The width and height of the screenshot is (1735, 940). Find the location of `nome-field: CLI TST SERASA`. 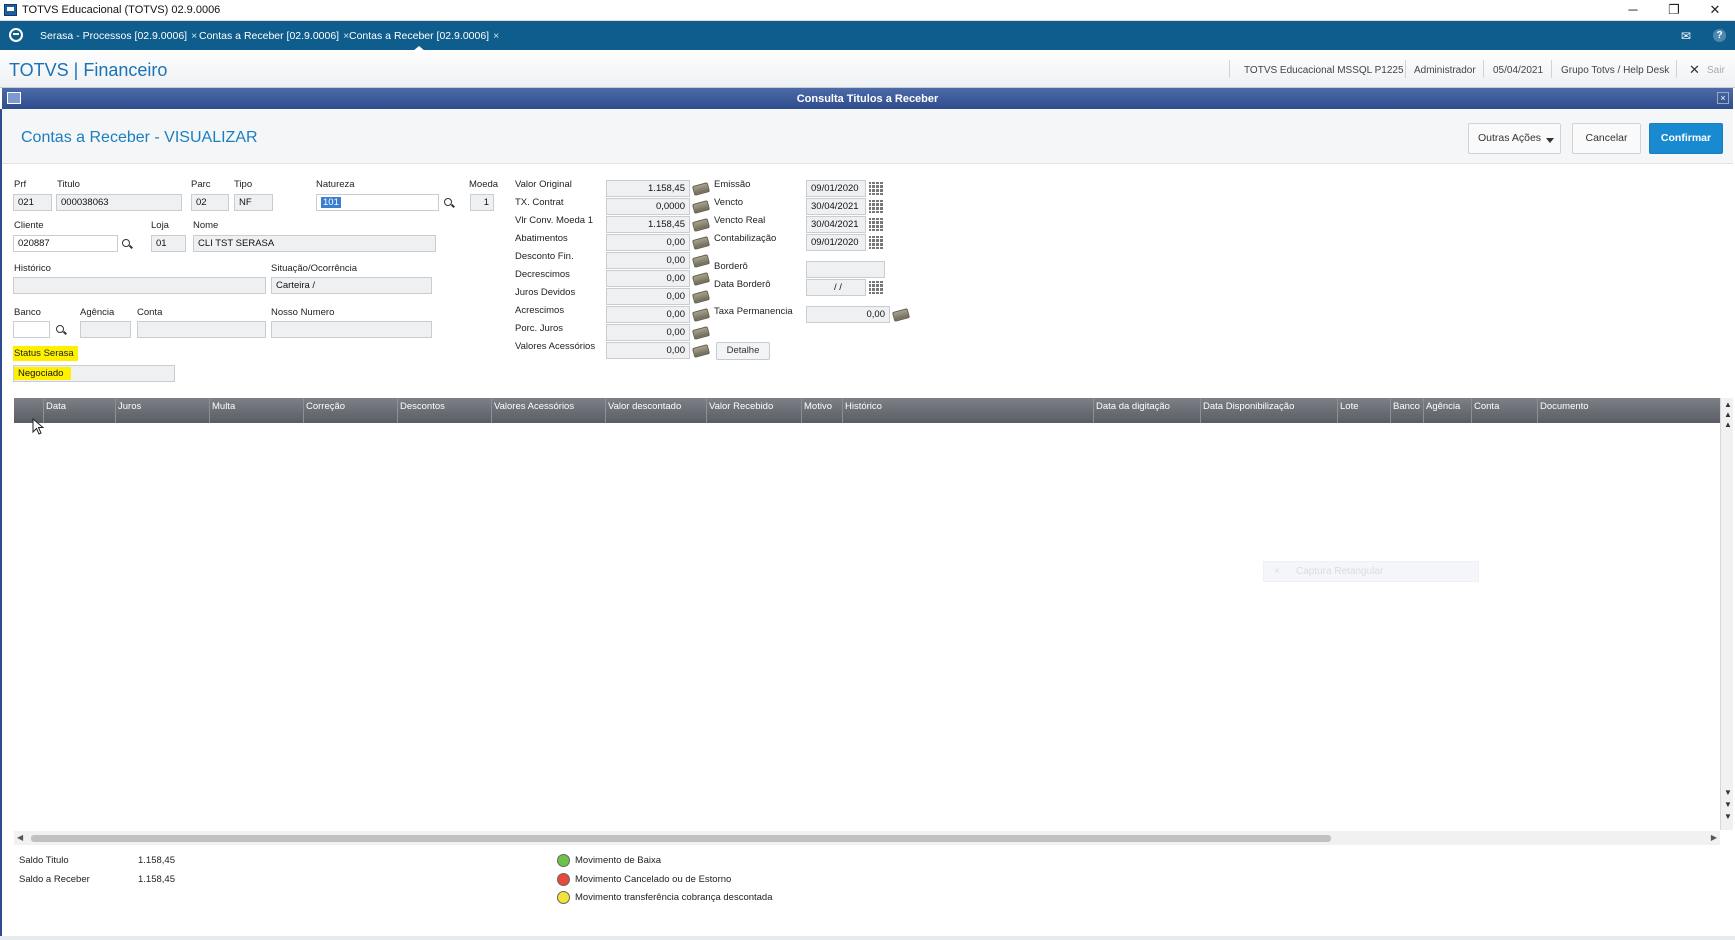

nome-field: CLI TST SERASA is located at coordinates (314, 243).